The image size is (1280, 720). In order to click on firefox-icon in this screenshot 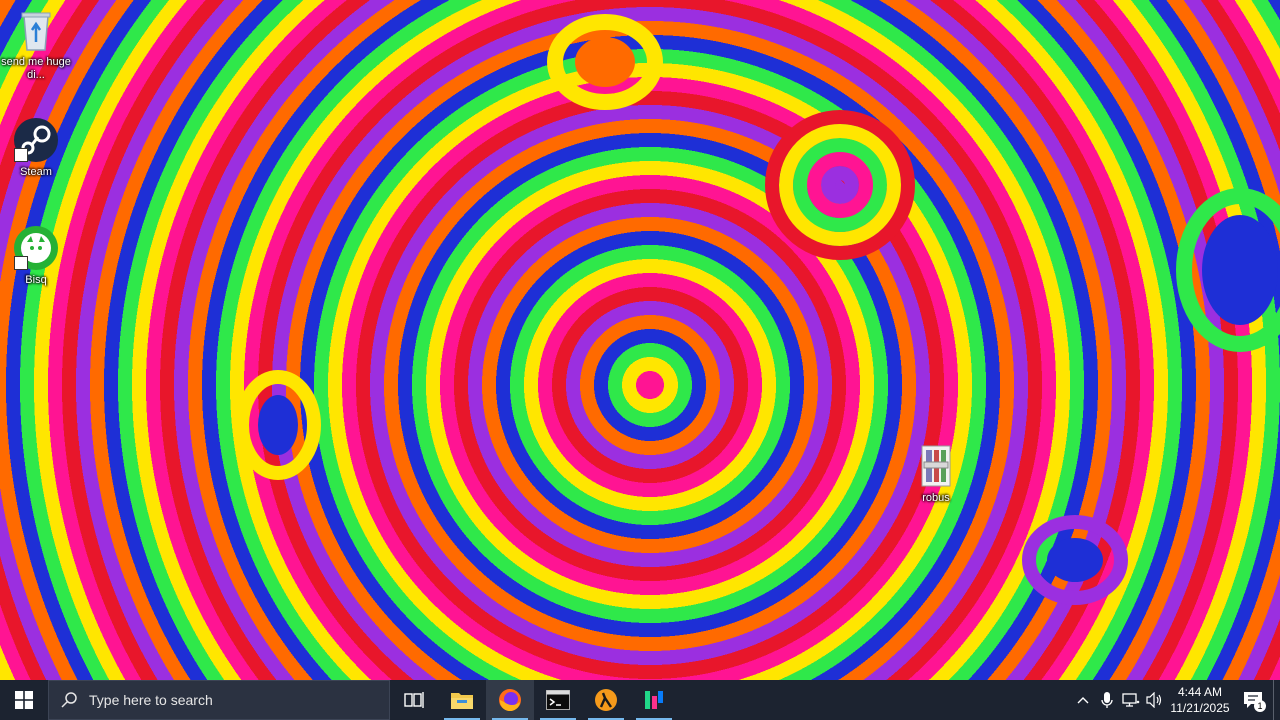, I will do `click(510, 700)`.